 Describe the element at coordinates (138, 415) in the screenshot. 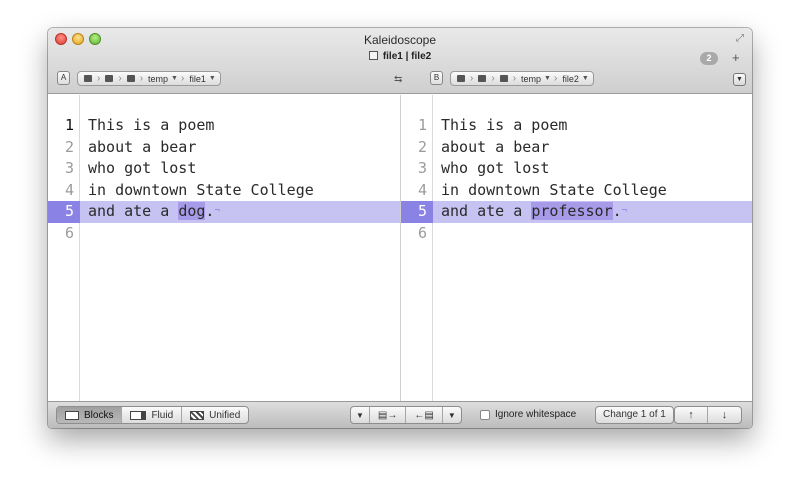

I see `fluid-icon` at that location.